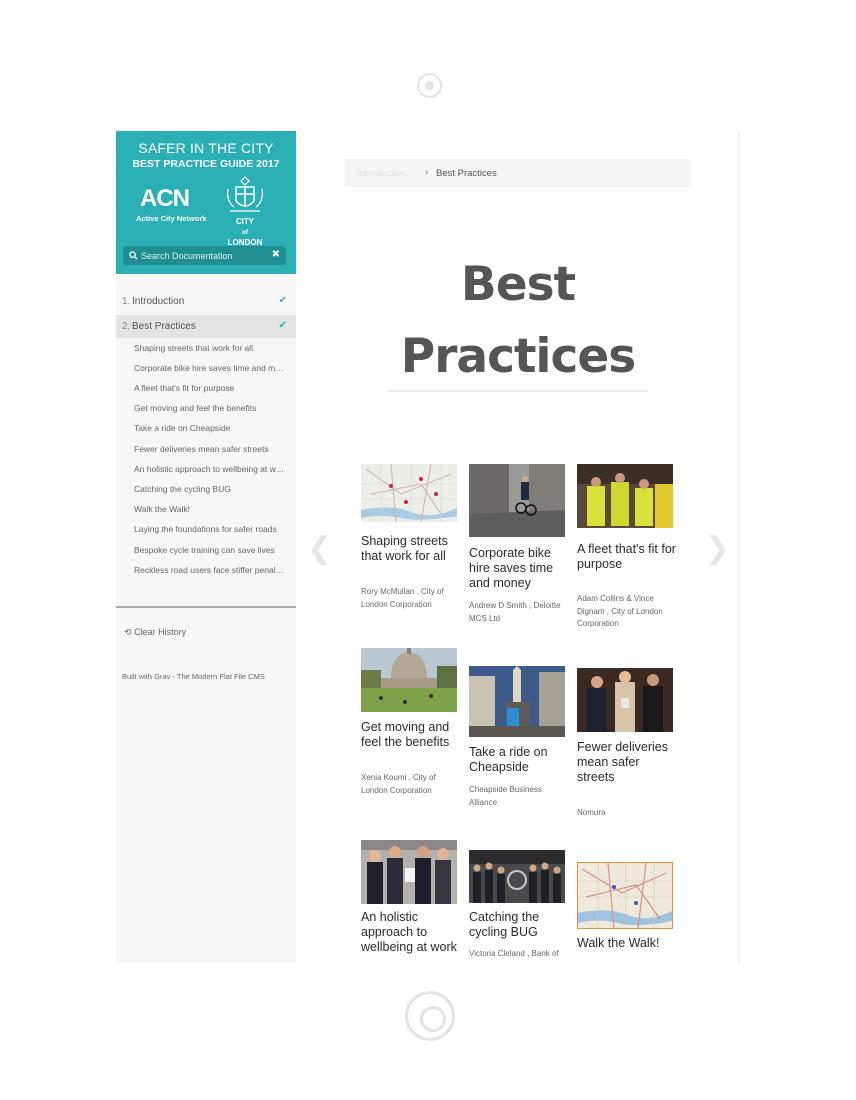  I want to click on card-title: Fewer deliveries mean safer streets, so click(623, 762).